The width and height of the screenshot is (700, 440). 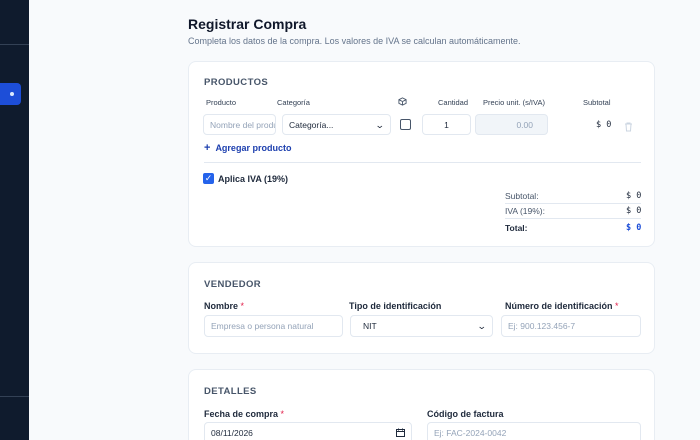 What do you see at coordinates (402, 102) in the screenshot?
I see `box-icon` at bounding box center [402, 102].